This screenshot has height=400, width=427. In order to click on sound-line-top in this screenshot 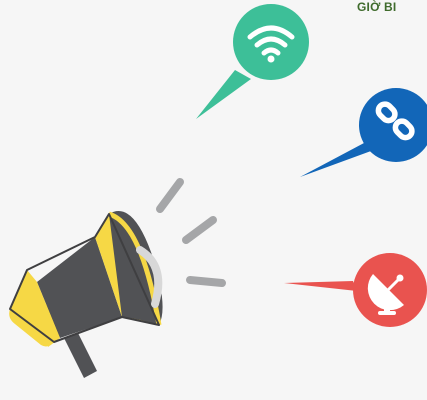, I will do `click(170, 195)`.